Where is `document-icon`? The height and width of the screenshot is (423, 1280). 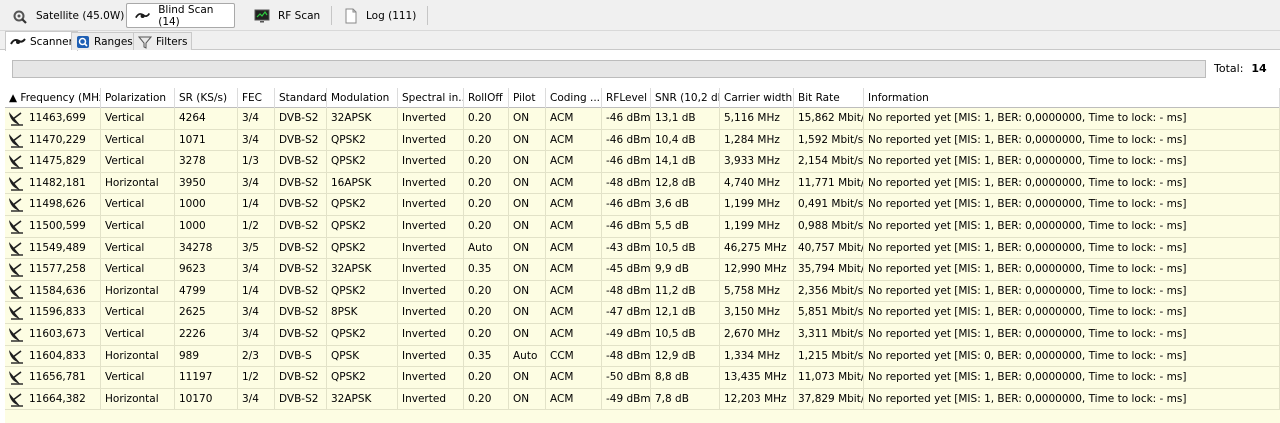
document-icon is located at coordinates (351, 15).